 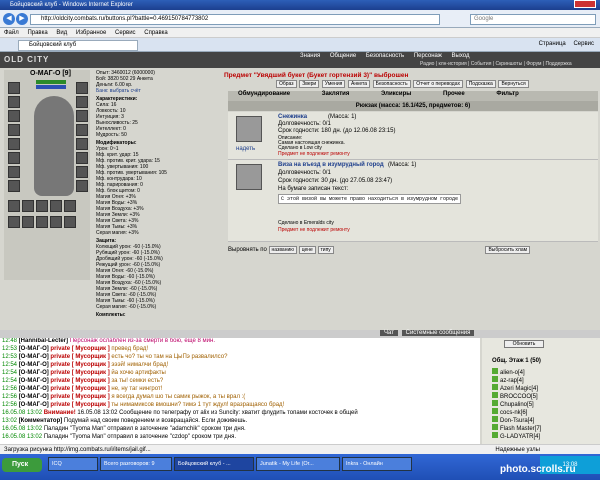 I want to click on close-window-button, so click(x=585, y=4).